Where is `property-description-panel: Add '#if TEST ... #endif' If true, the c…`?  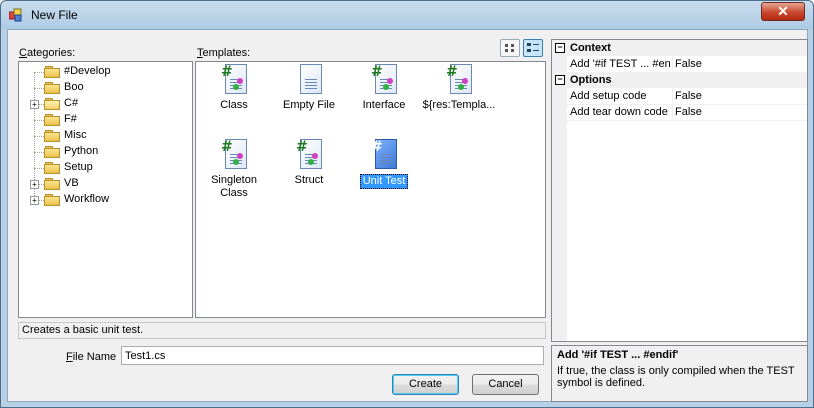
property-description-panel: Add '#if TEST ... #endif' If true, the c… is located at coordinates (679, 373).